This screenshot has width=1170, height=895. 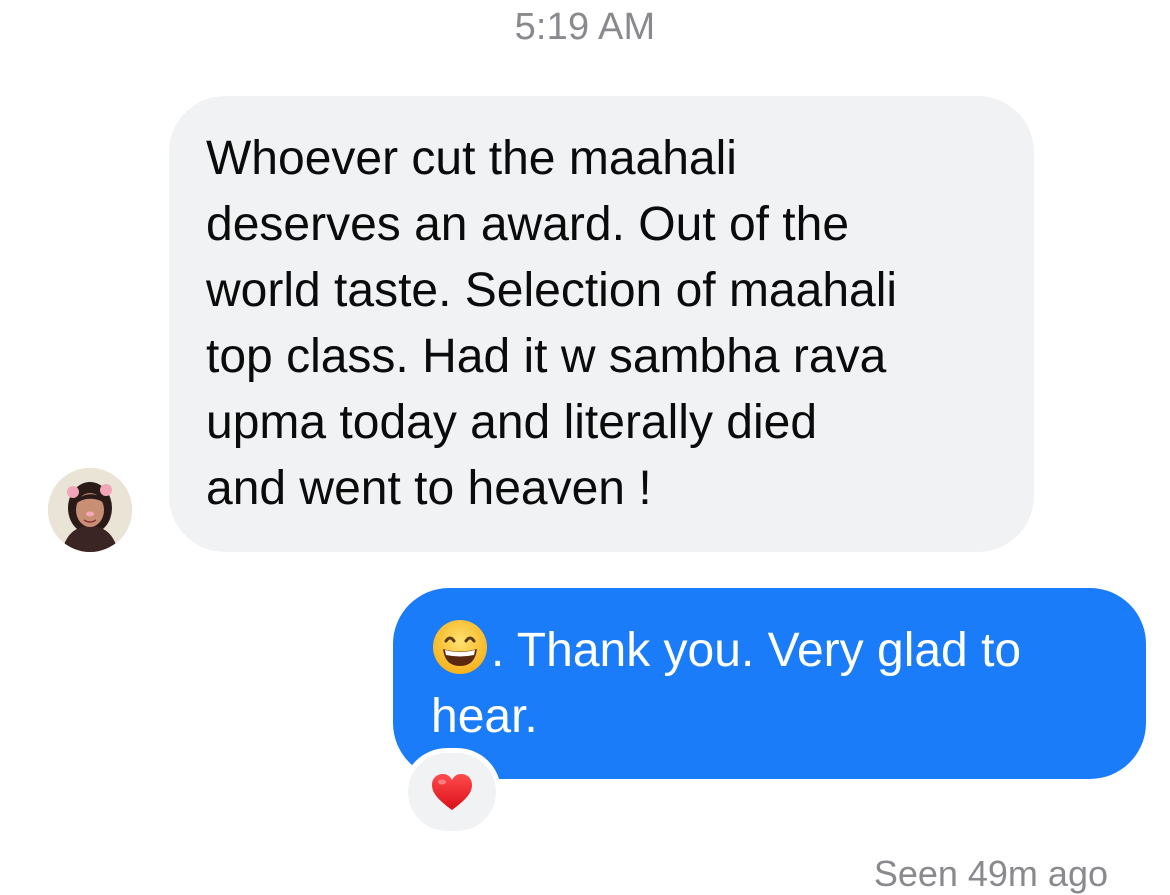 What do you see at coordinates (585, 27) in the screenshot?
I see `message-timestamp: 5:19 AM` at bounding box center [585, 27].